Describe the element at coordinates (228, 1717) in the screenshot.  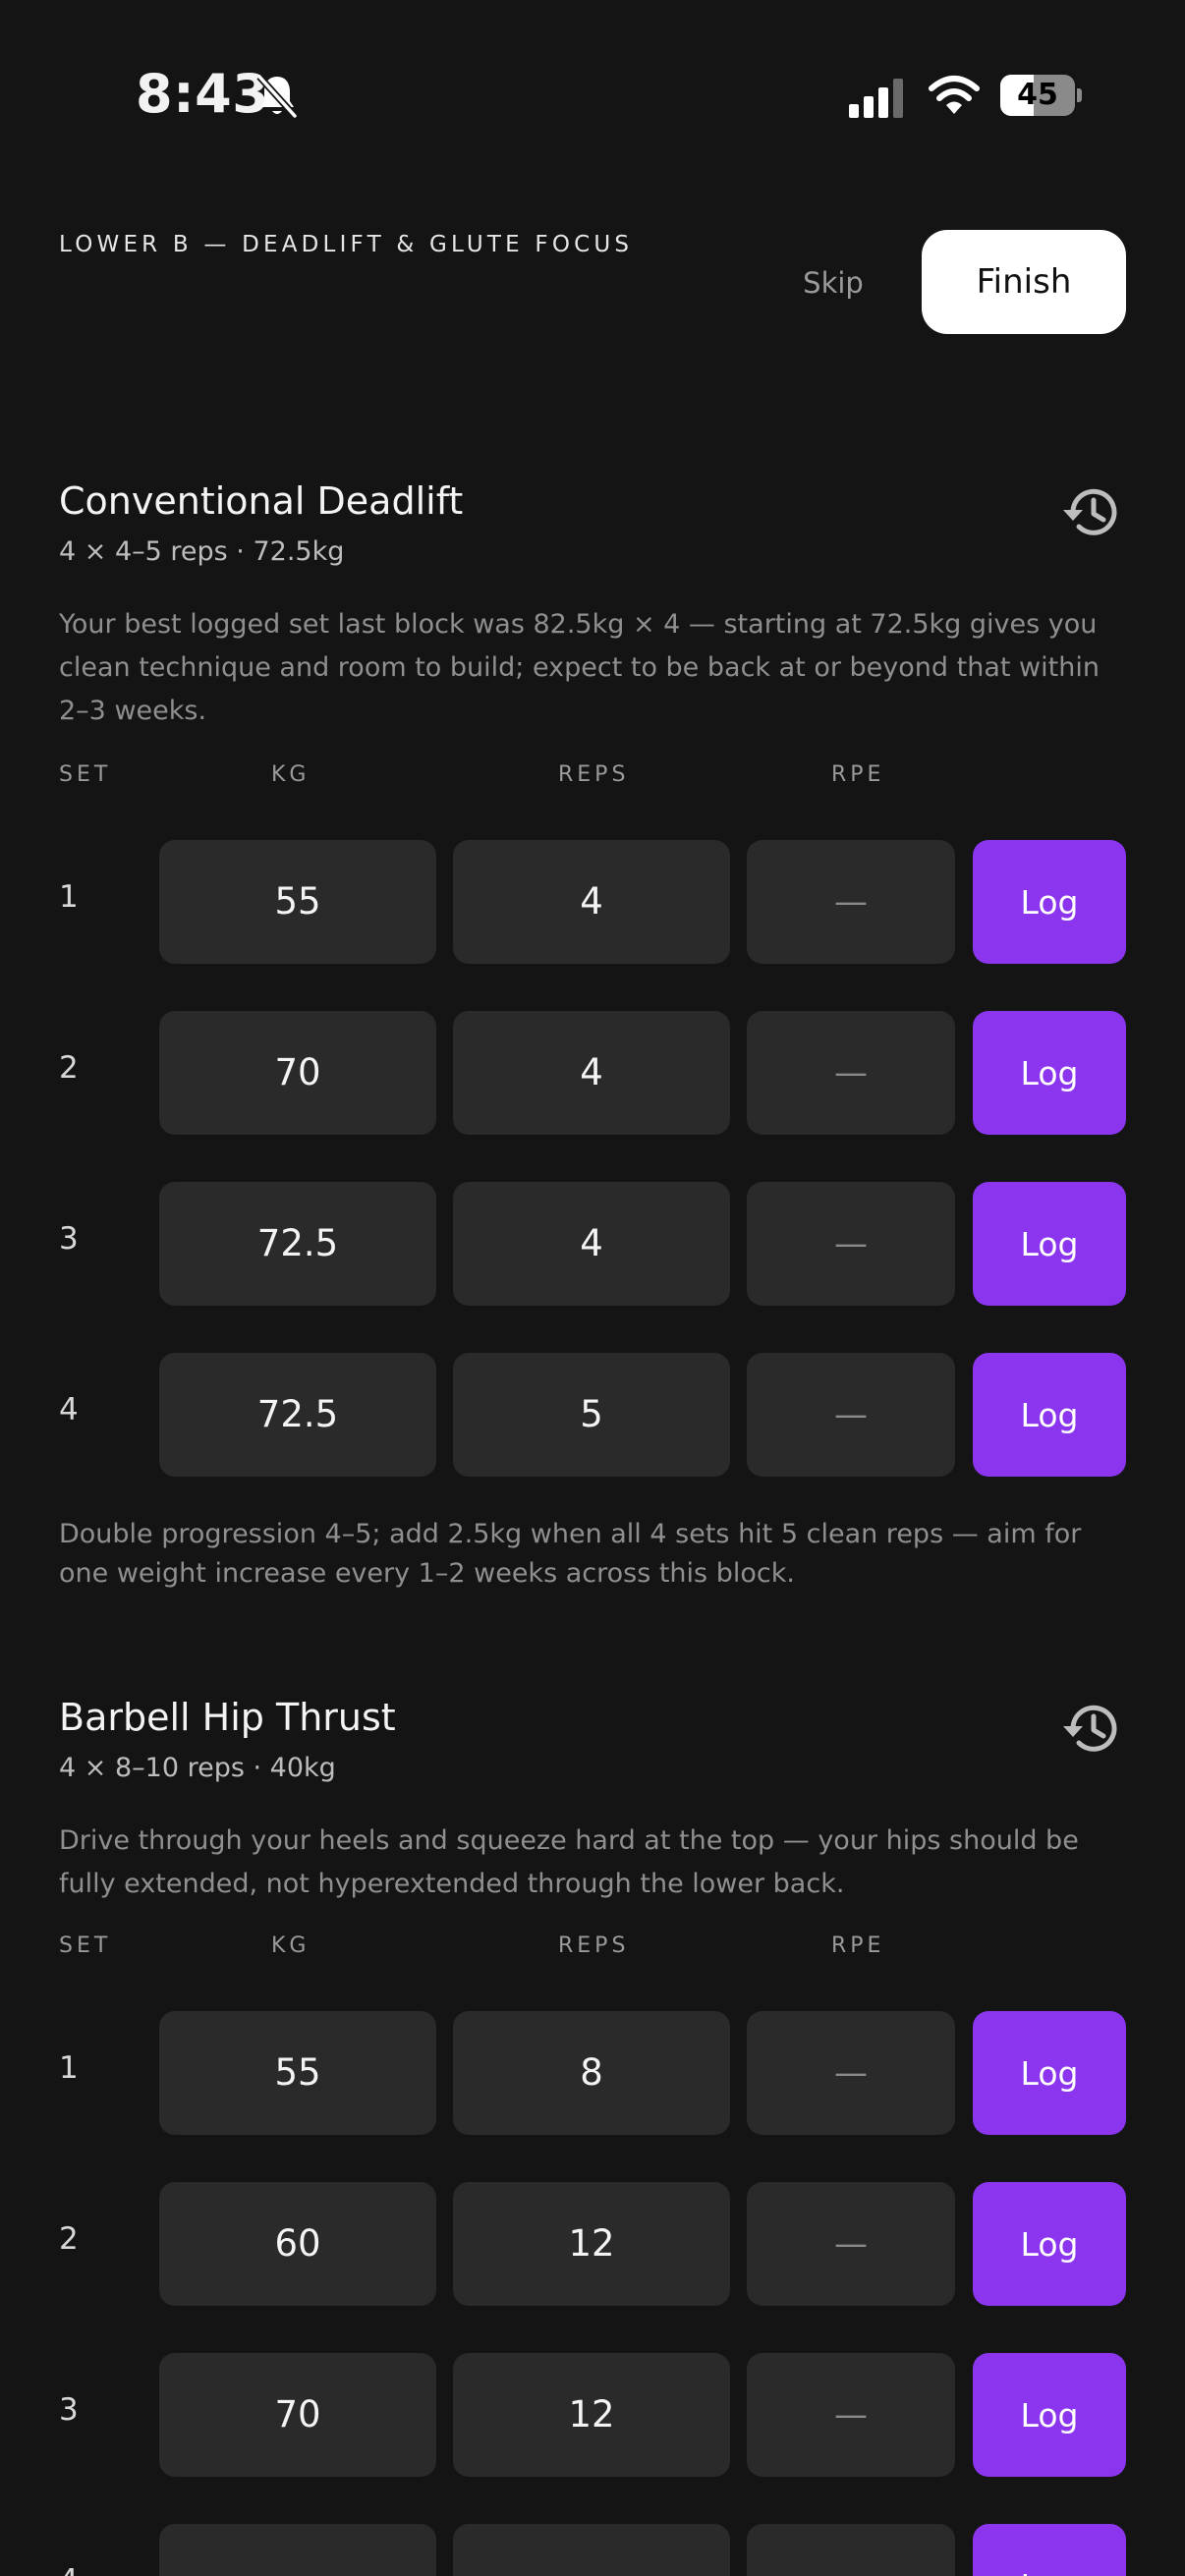
I see `exercise-name: Barbell Hip Thrust` at that location.